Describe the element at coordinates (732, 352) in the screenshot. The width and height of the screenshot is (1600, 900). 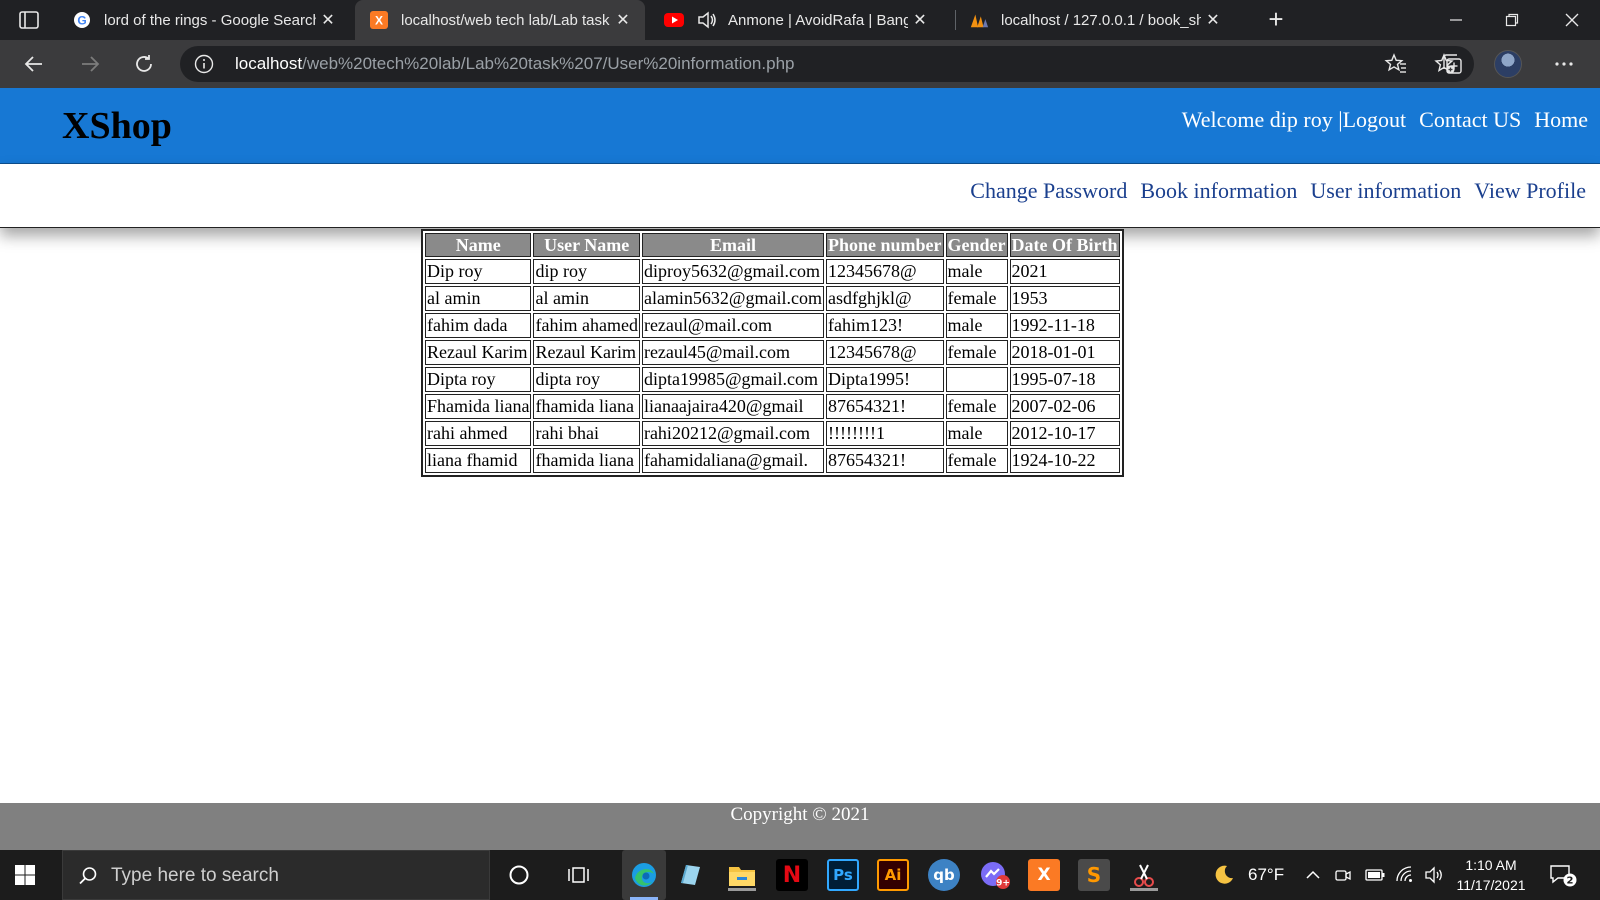
I see `cell-email: rezaul45@mail.com` at that location.